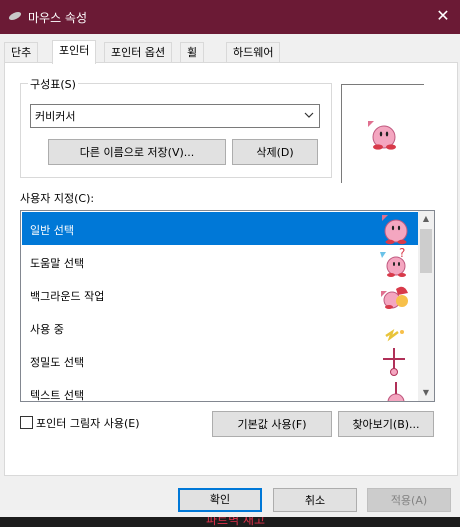 This screenshot has height=527, width=460. I want to click on window-title: 마우스 속성, so click(58, 18).